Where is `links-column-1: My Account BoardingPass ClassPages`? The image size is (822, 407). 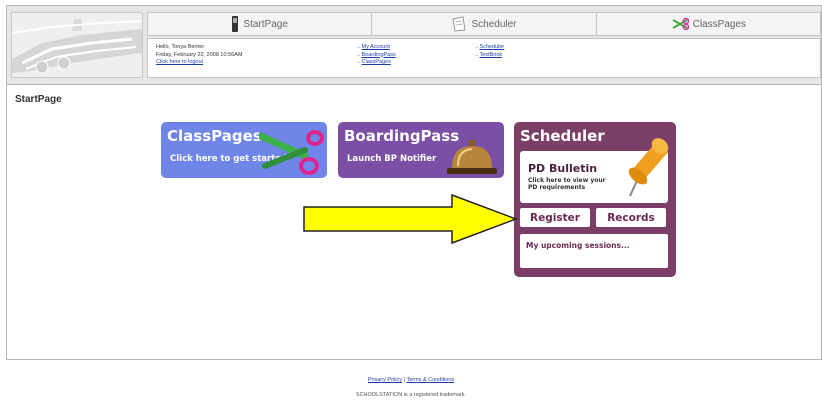 links-column-1: My Account BoardingPass ClassPages is located at coordinates (376, 55).